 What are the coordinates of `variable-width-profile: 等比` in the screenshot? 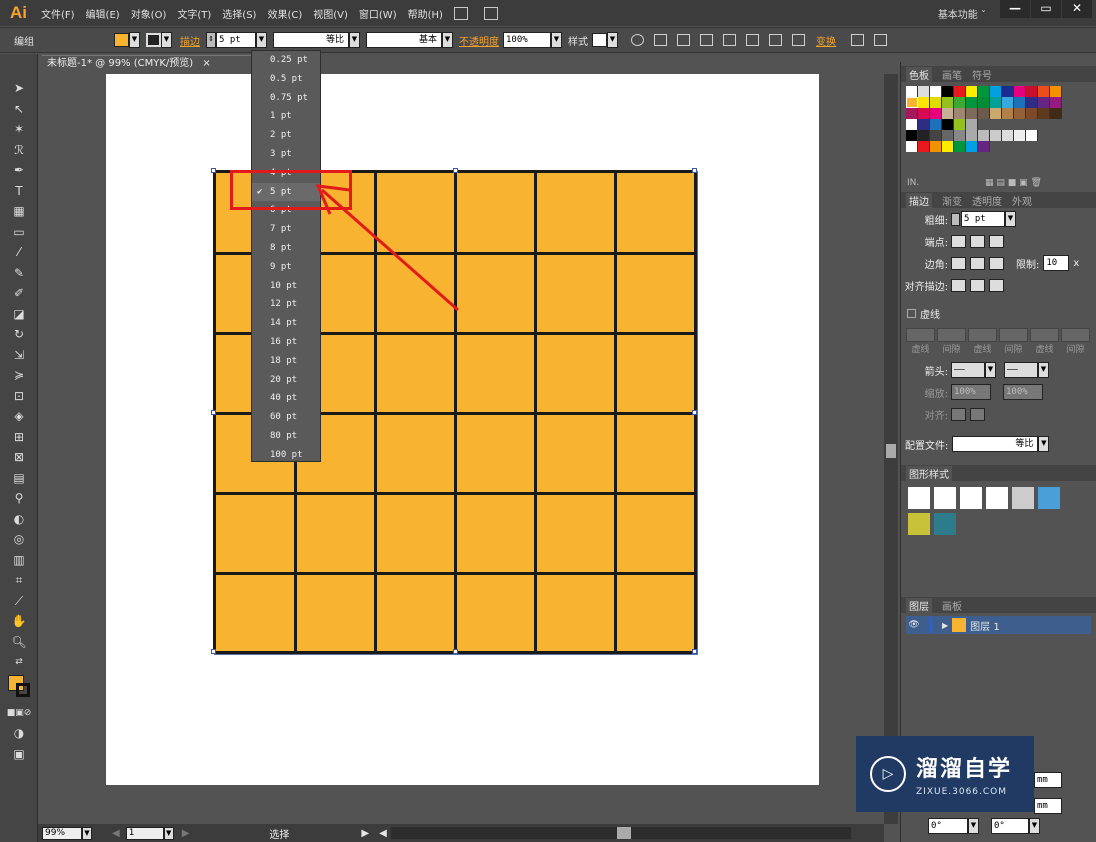 It's located at (311, 40).